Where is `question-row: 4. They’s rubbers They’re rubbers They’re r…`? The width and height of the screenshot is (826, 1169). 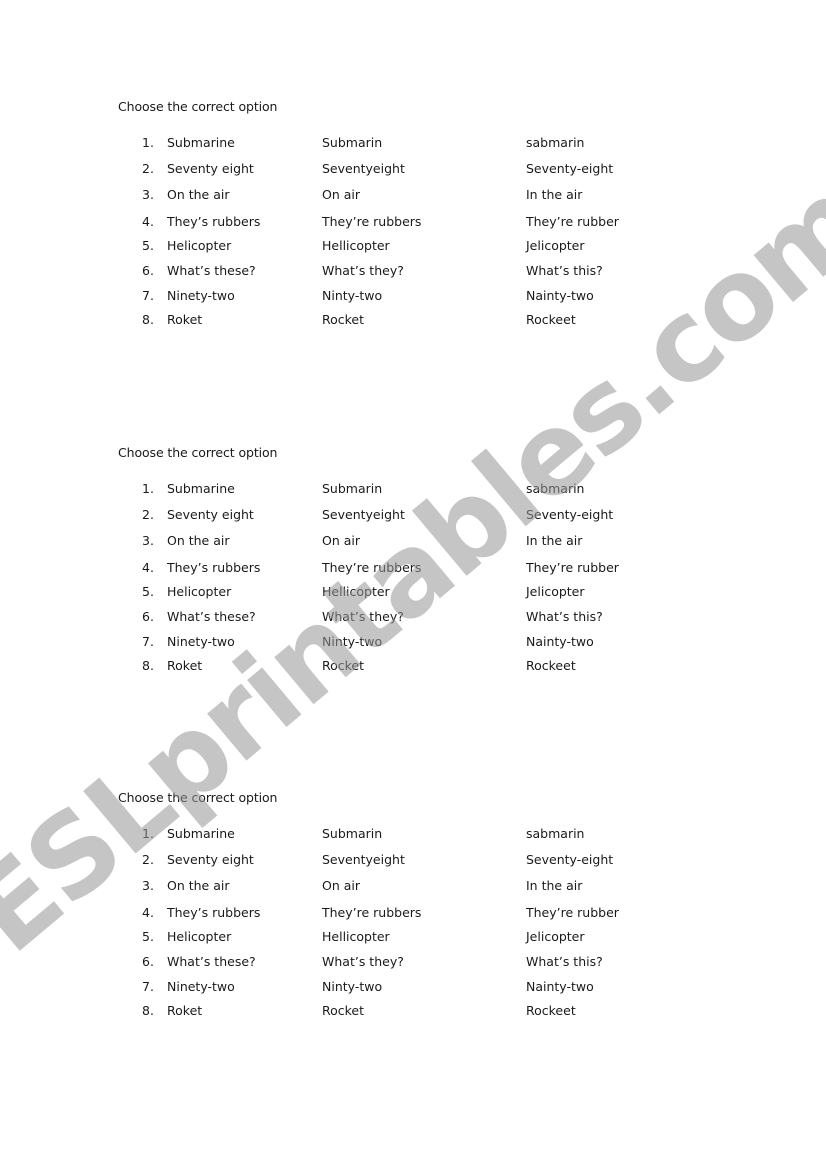 question-row: 4. They’s rubbers They’re rubbers They’re r… is located at coordinates (413, 914).